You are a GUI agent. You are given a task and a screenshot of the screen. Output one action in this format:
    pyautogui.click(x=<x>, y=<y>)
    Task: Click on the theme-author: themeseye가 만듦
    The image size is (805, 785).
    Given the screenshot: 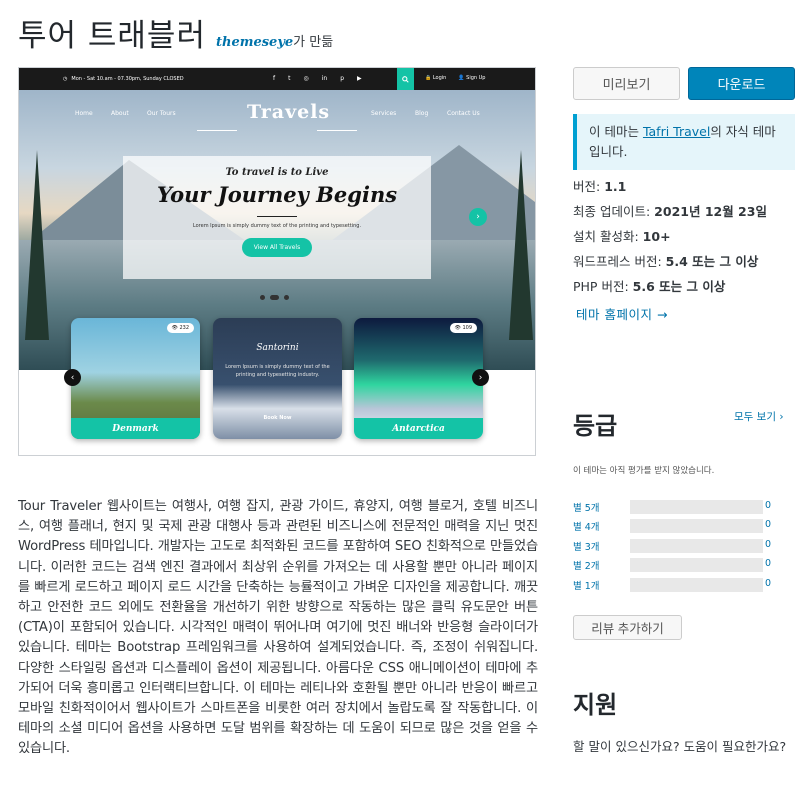 What is the action you would take?
    pyautogui.click(x=274, y=40)
    